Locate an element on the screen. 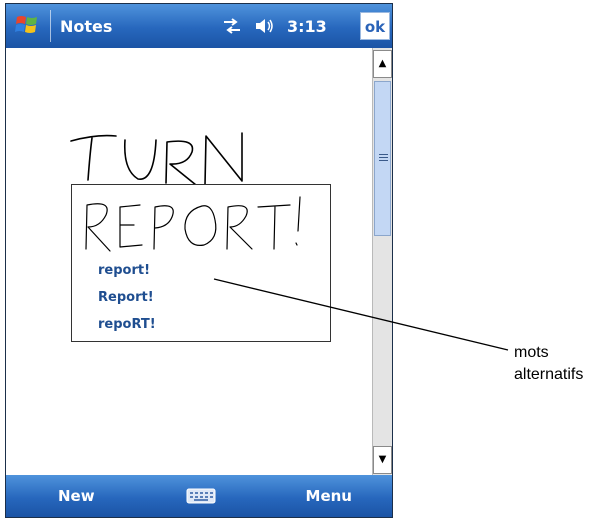 The width and height of the screenshot is (616, 523). clock-time: 3:13 is located at coordinates (307, 26).